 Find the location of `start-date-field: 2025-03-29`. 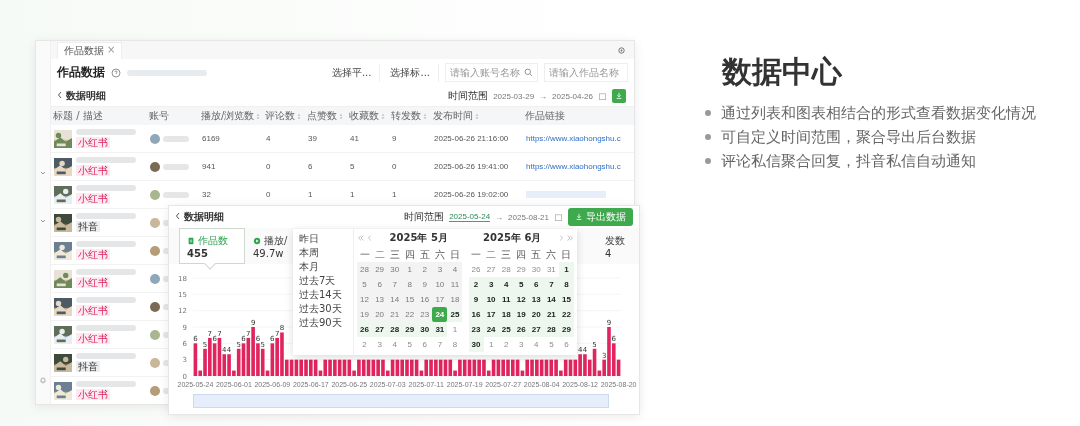

start-date-field: 2025-03-29 is located at coordinates (514, 96).